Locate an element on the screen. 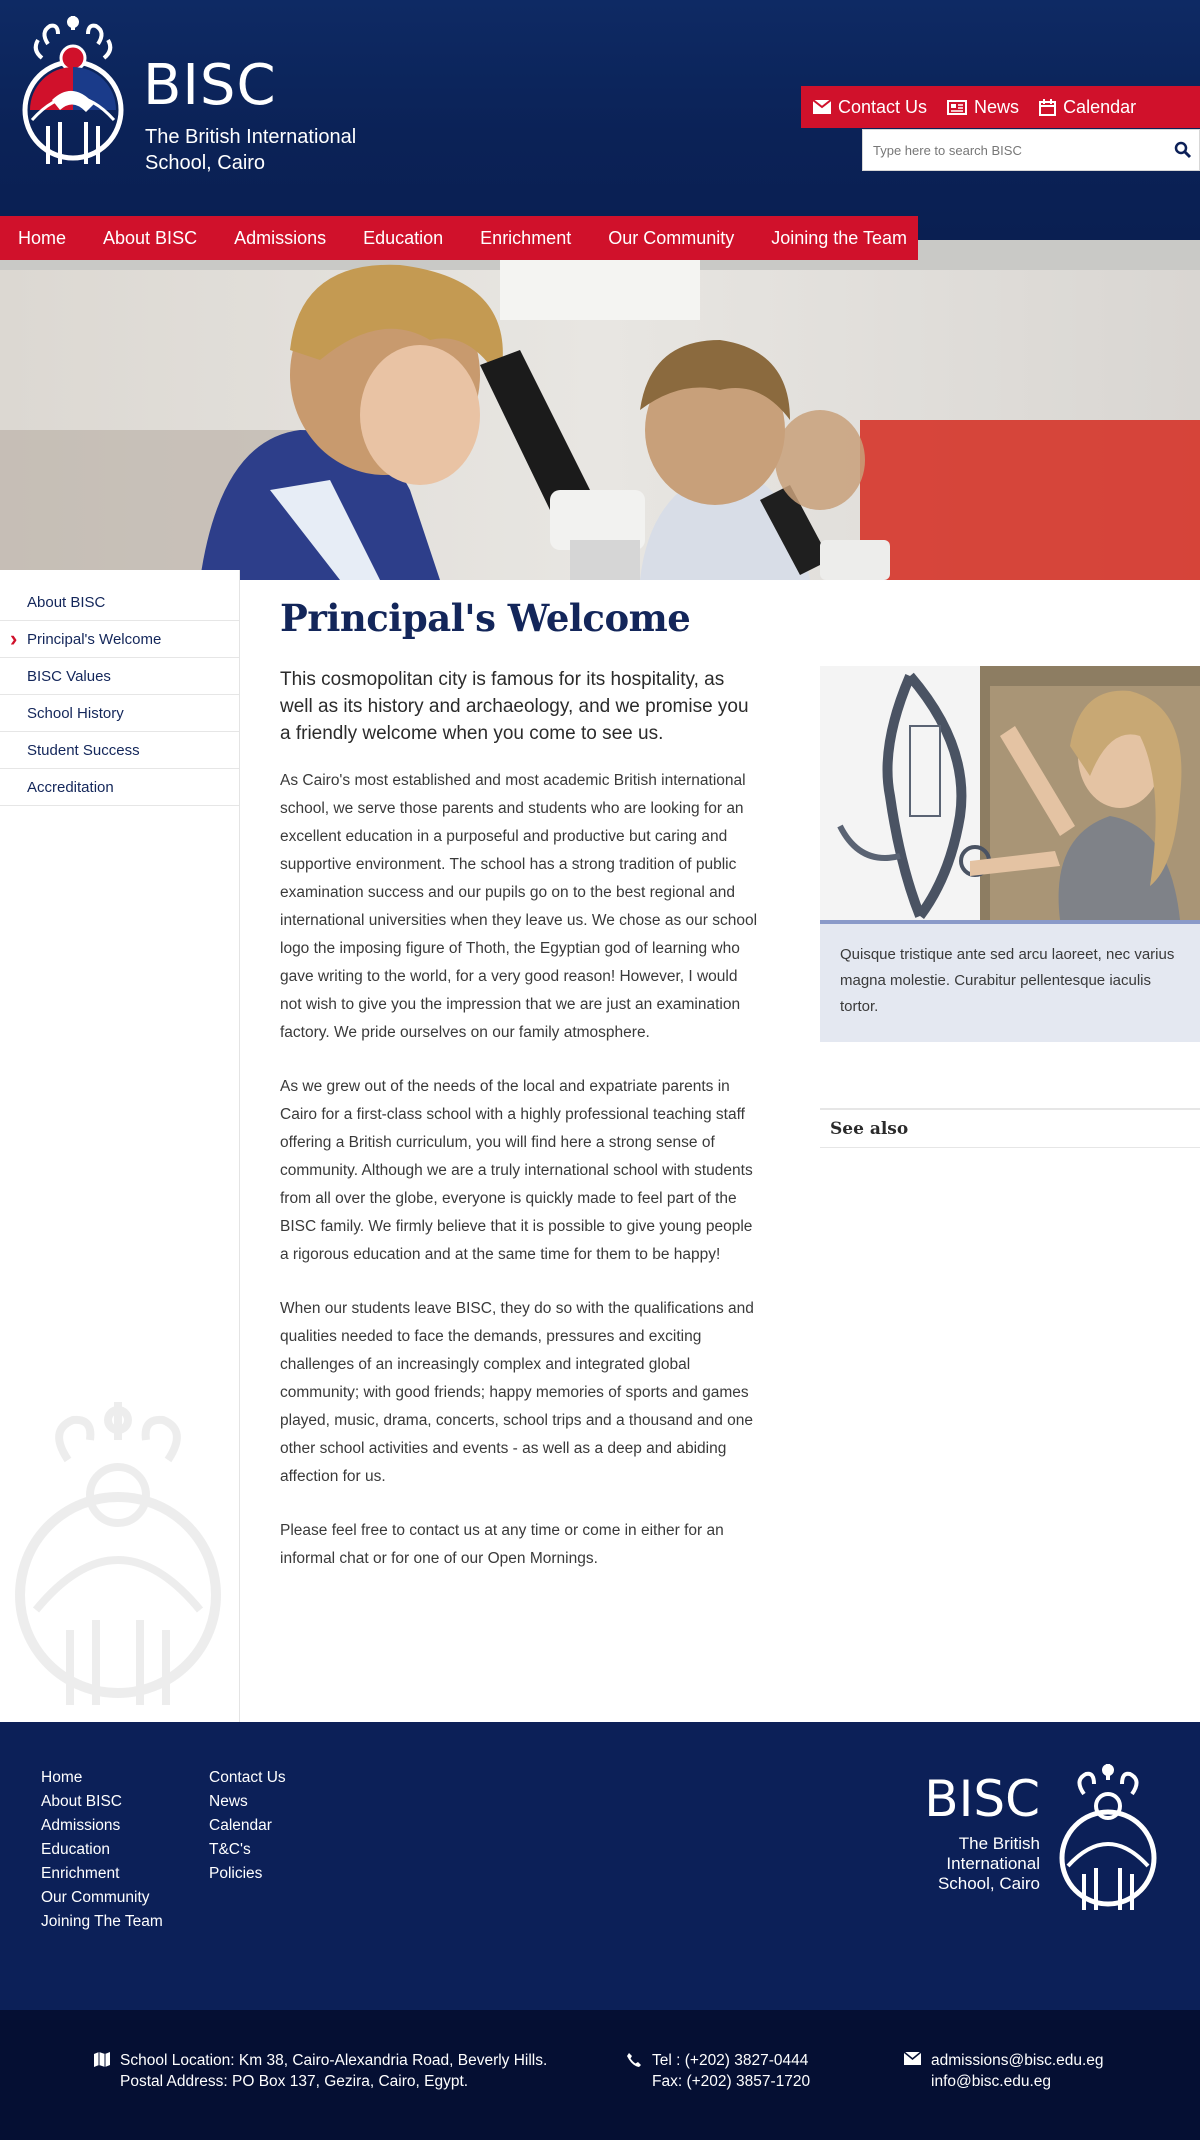 Image resolution: width=1200 pixels, height=2140 pixels. sidebar-item-about-bisc: About BISC is located at coordinates (119, 602).